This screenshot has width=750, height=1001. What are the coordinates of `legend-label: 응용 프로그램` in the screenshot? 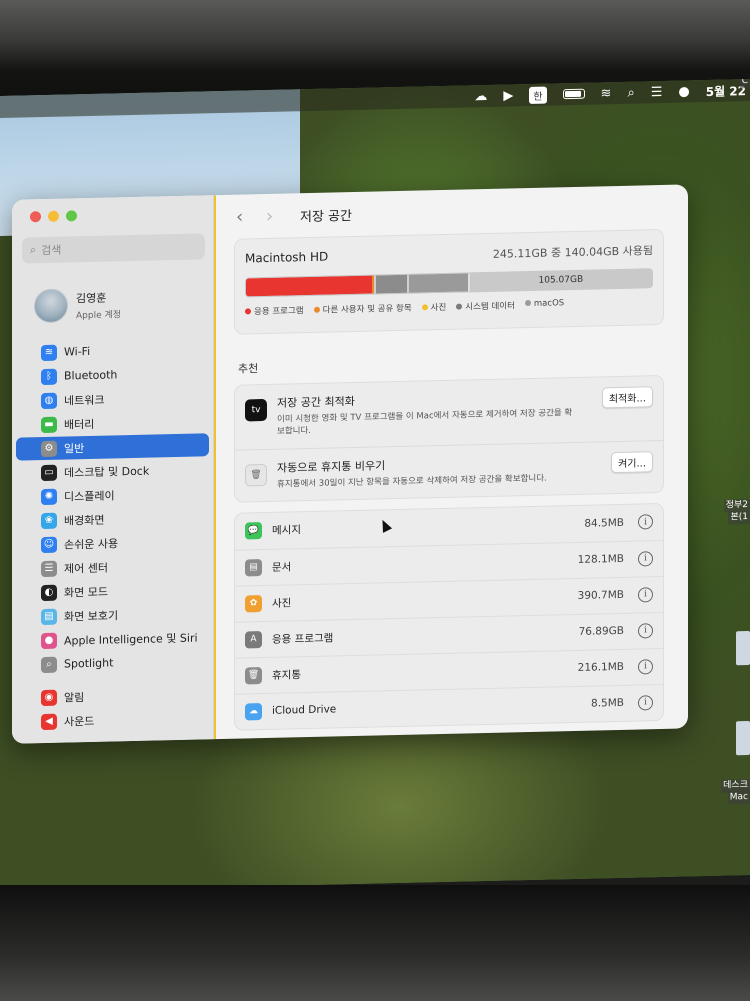 It's located at (279, 312).